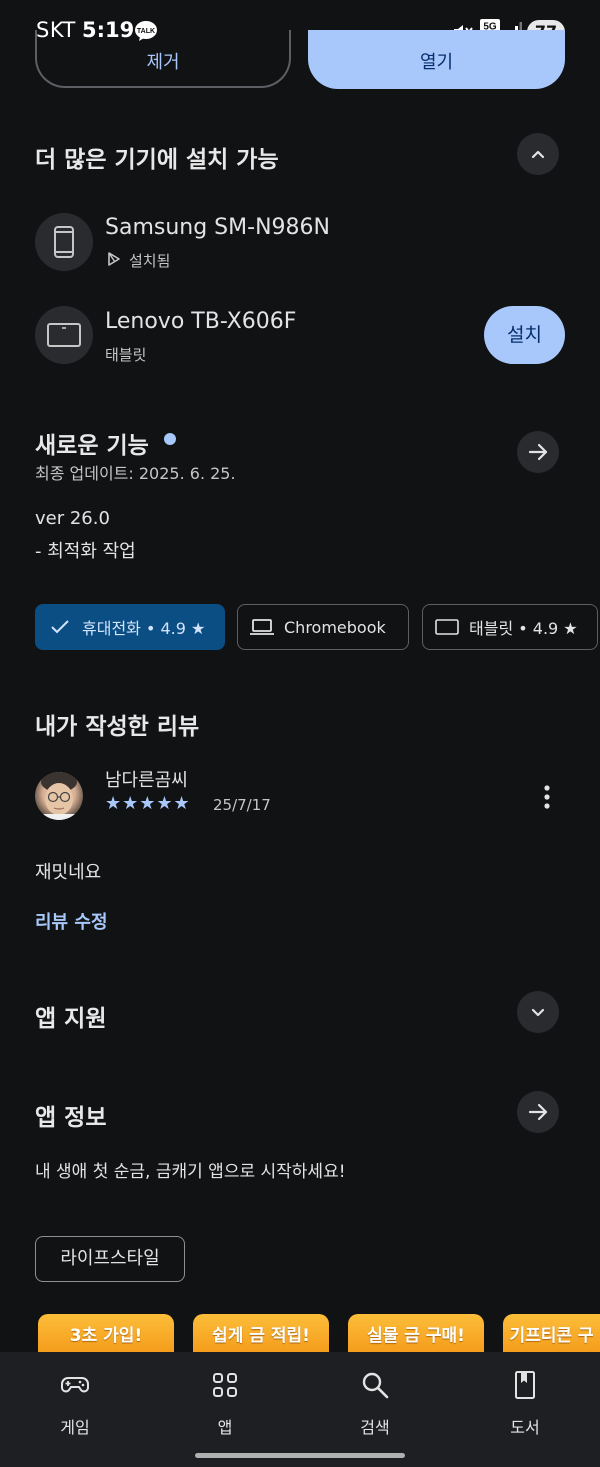 This screenshot has width=600, height=1467. I want to click on device-name: Lenovo TB-X606F, so click(201, 321).